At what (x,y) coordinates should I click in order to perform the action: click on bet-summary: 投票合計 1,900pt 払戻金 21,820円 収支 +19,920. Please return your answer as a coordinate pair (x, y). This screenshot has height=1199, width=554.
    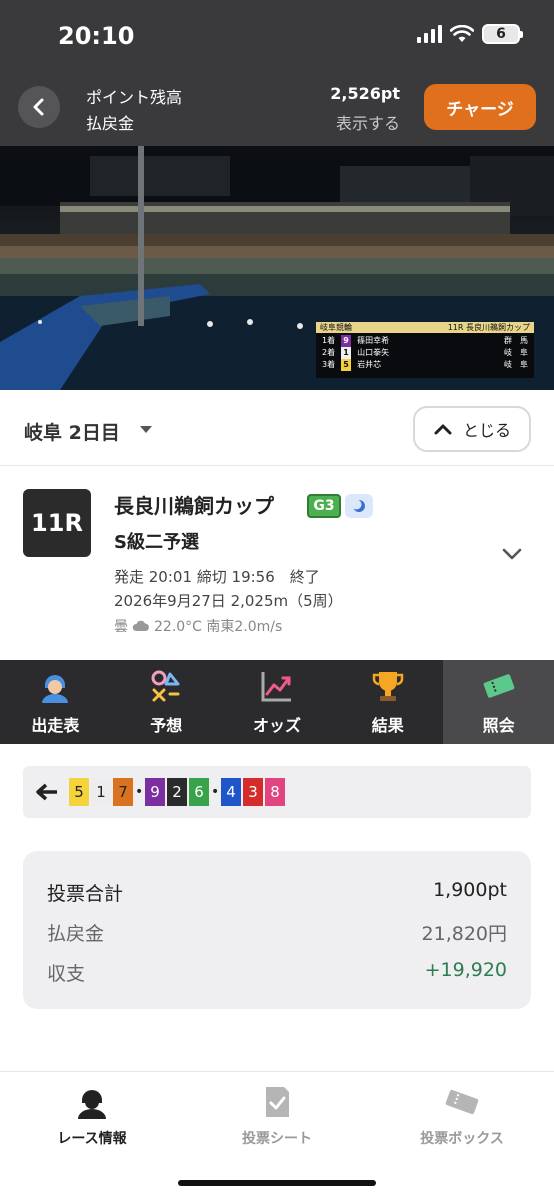
    Looking at the image, I should click on (277, 930).